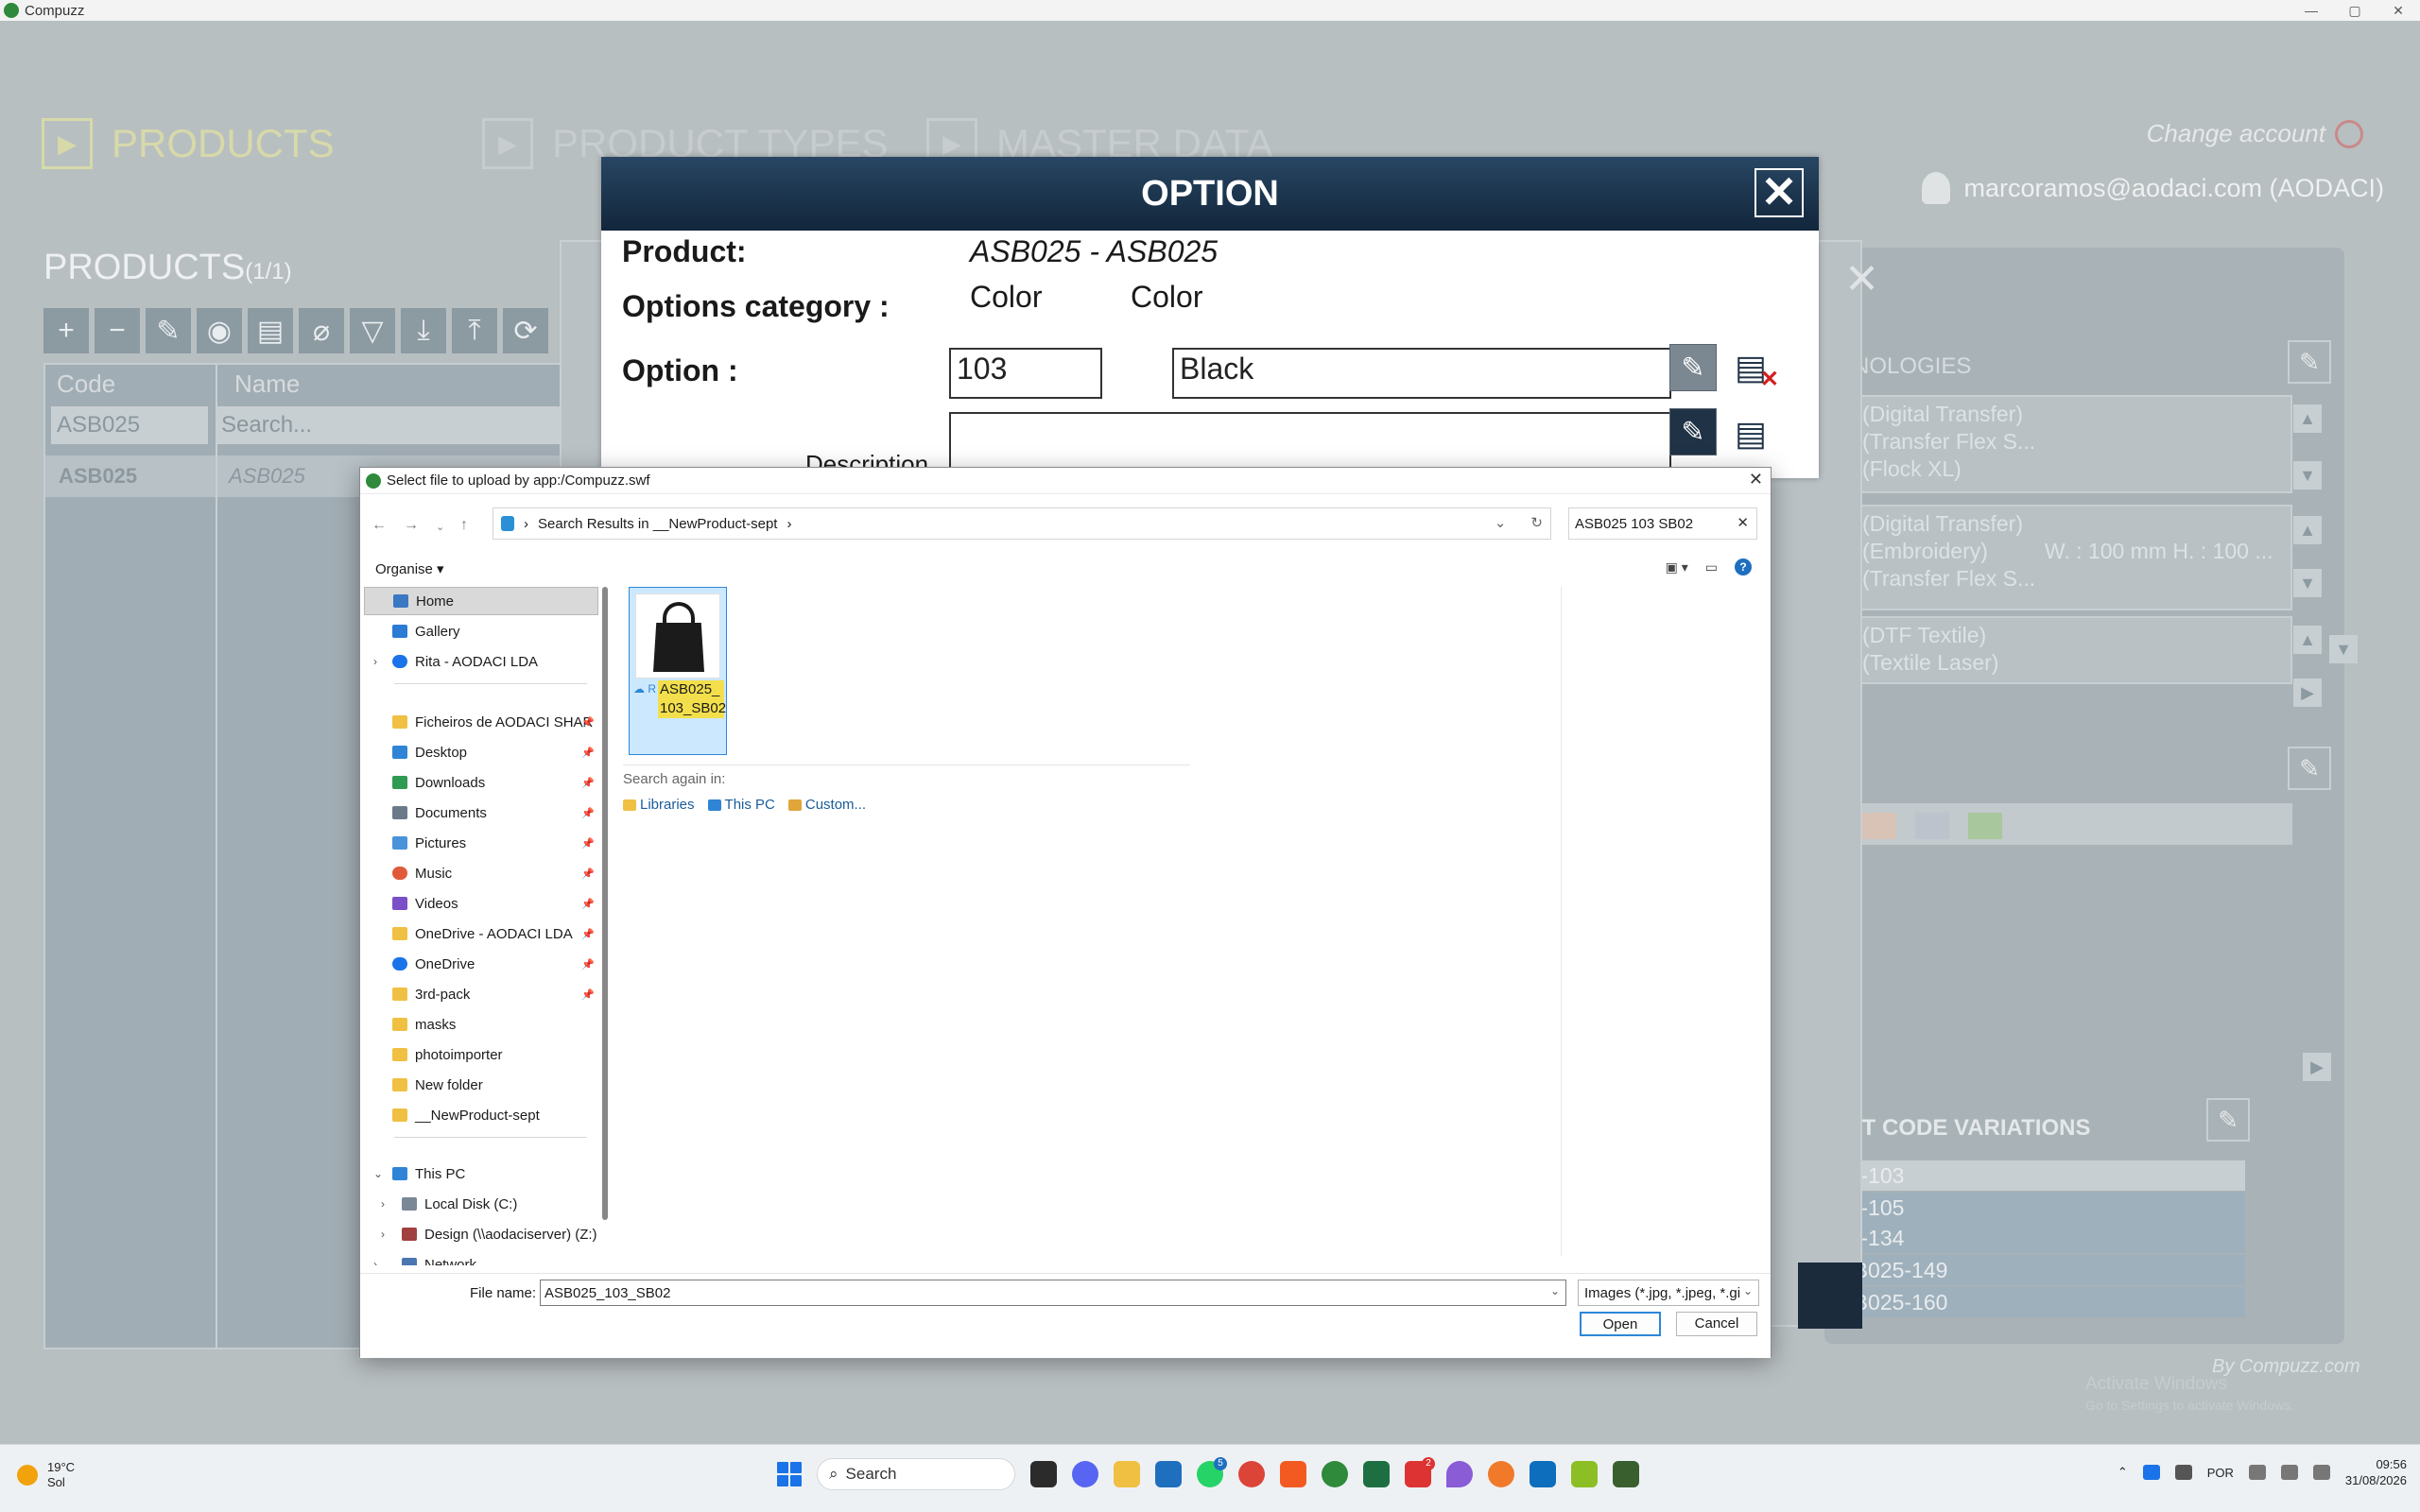 The width and height of the screenshot is (2420, 1512). Describe the element at coordinates (1716, 1324) in the screenshot. I see `cancel-button: Cancel` at that location.